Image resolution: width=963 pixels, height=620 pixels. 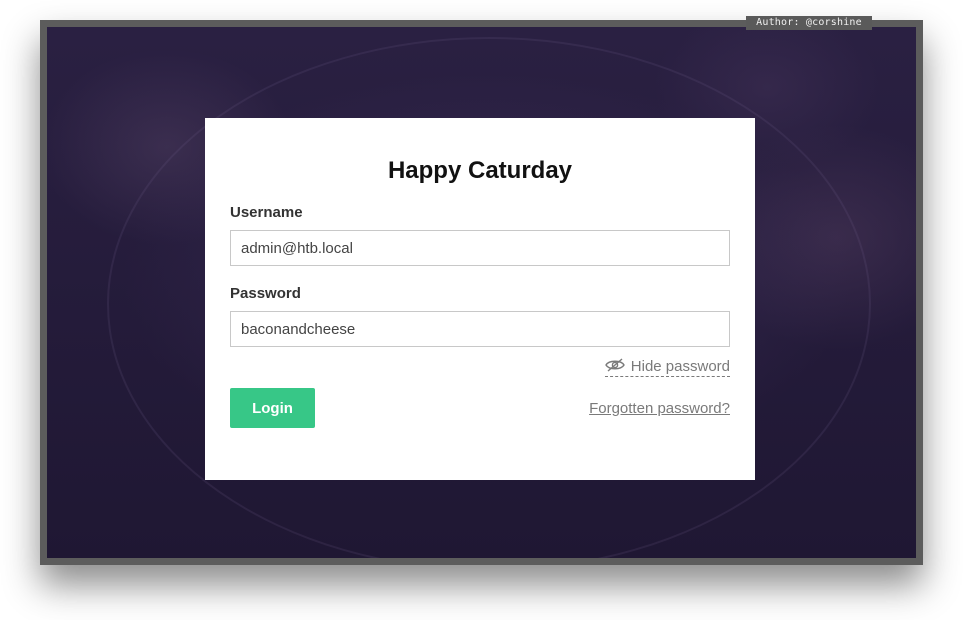 What do you see at coordinates (480, 408) in the screenshot?
I see `form-actions: Login Forgotten password?` at bounding box center [480, 408].